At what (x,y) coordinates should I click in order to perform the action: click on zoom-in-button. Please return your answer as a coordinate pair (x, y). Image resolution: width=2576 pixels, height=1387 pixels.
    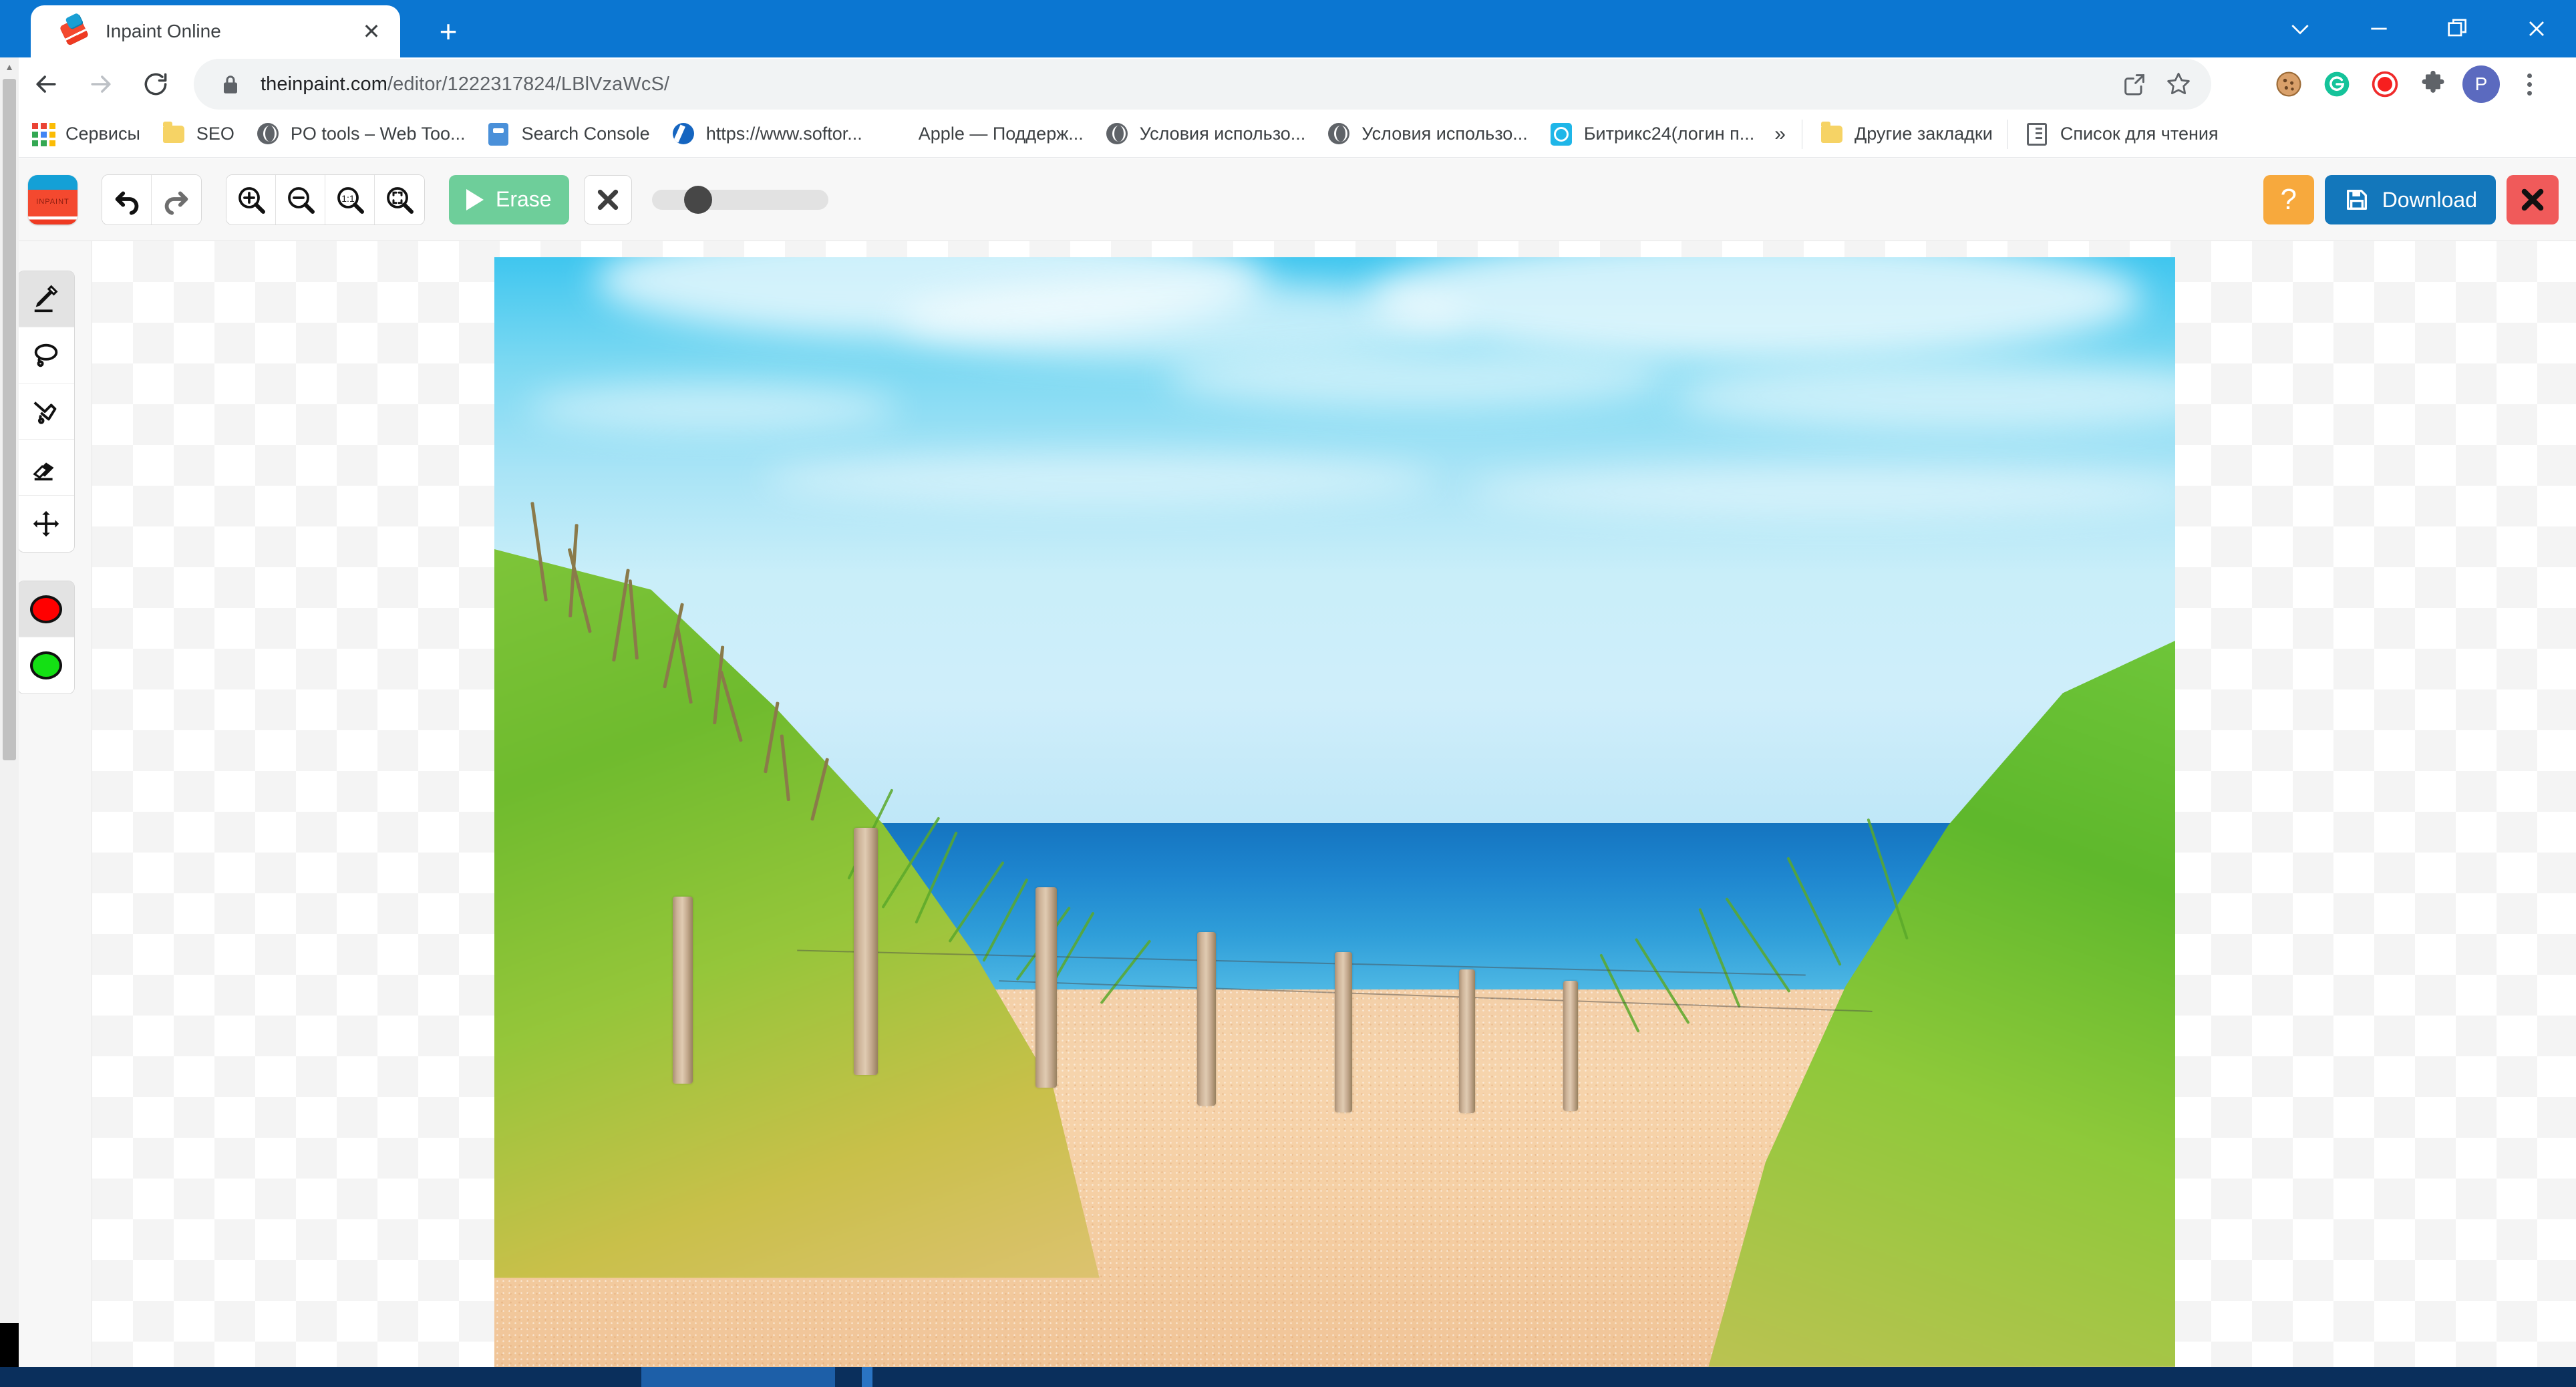
    Looking at the image, I should click on (251, 199).